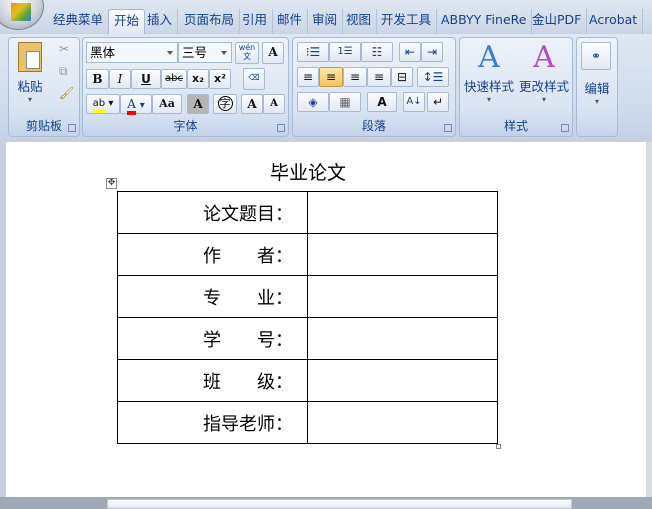 Image resolution: width=652 pixels, height=509 pixels. Describe the element at coordinates (544, 57) in the screenshot. I see `change-styles-icon: A` at that location.